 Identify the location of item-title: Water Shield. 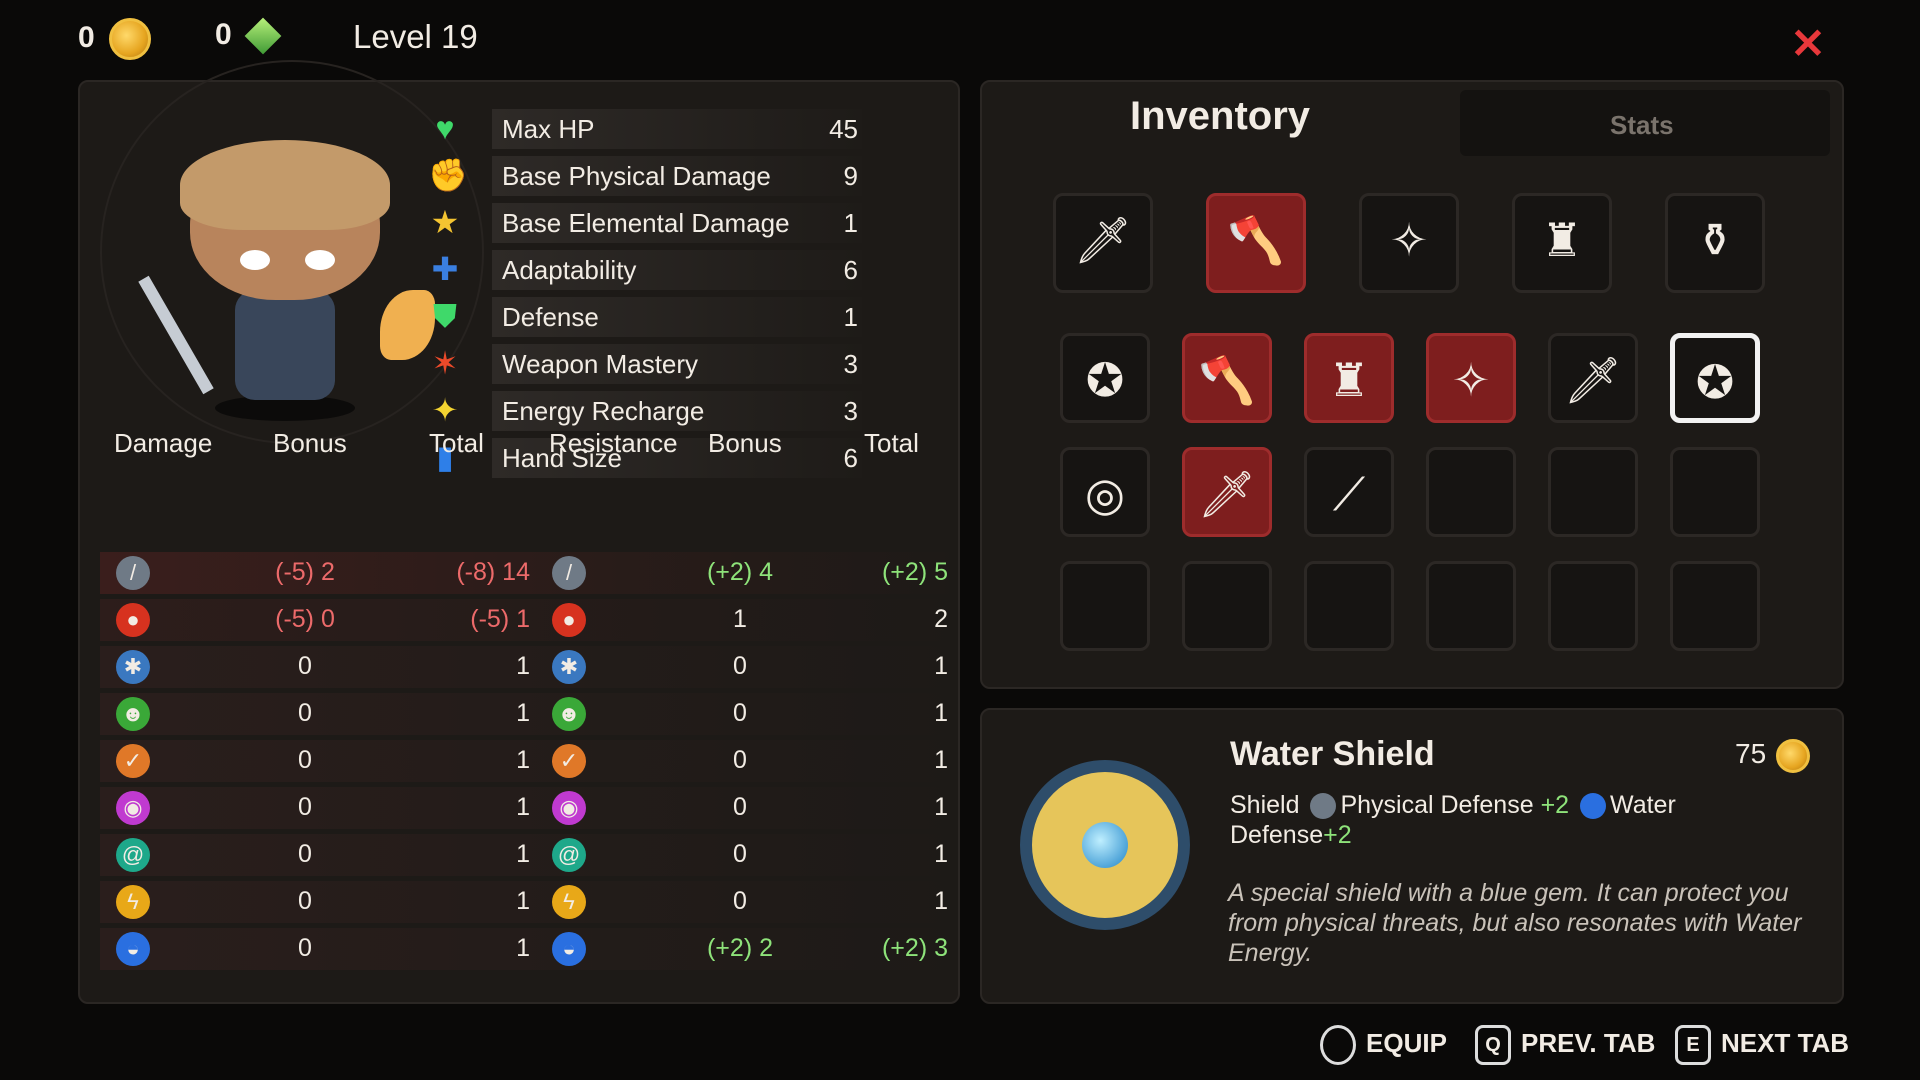
(1332, 754).